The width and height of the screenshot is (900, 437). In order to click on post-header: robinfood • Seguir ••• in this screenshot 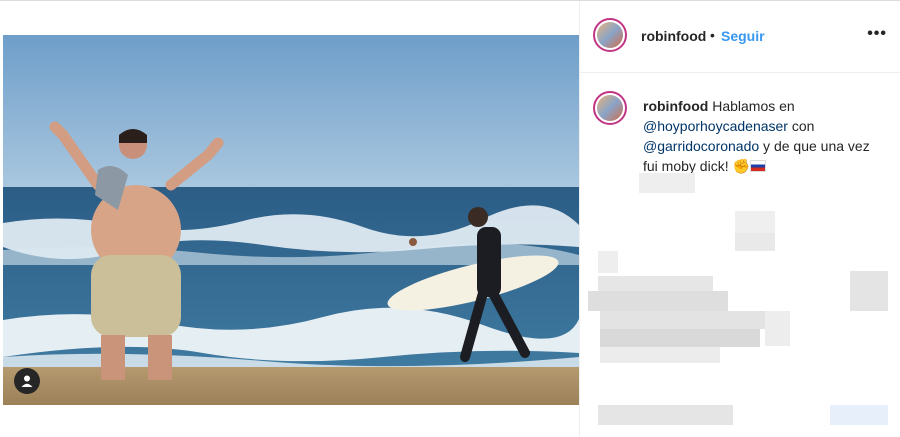, I will do `click(740, 37)`.